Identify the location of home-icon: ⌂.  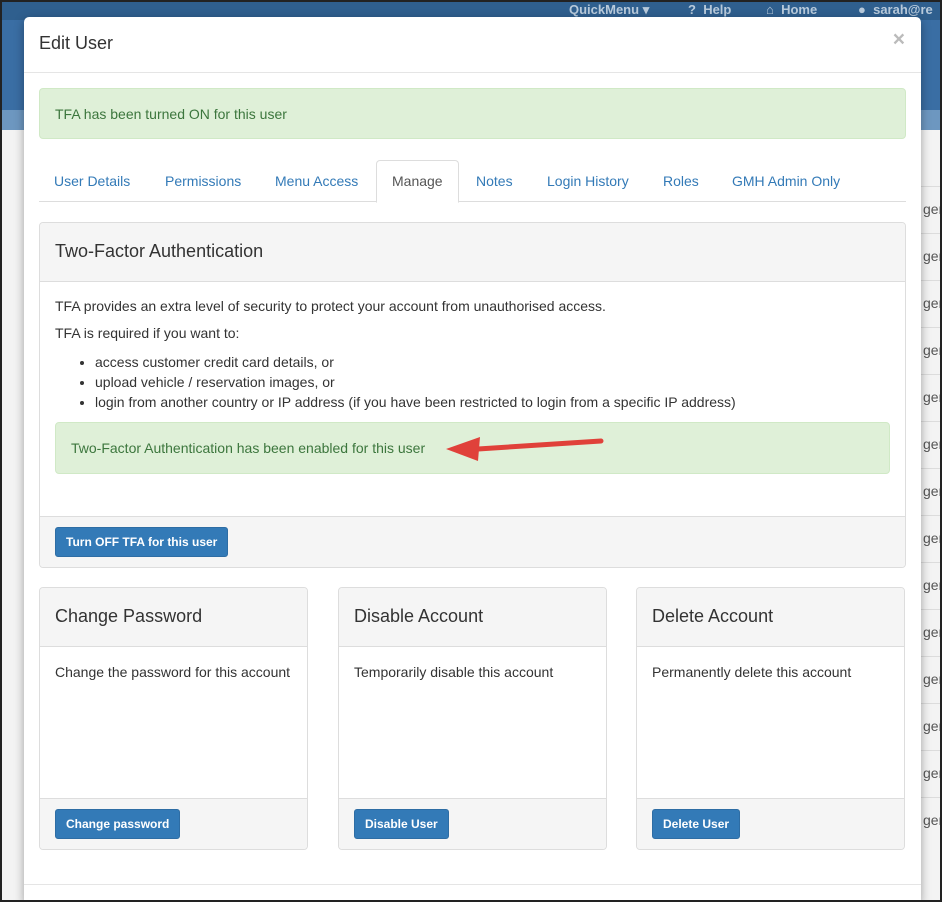
(770, 9).